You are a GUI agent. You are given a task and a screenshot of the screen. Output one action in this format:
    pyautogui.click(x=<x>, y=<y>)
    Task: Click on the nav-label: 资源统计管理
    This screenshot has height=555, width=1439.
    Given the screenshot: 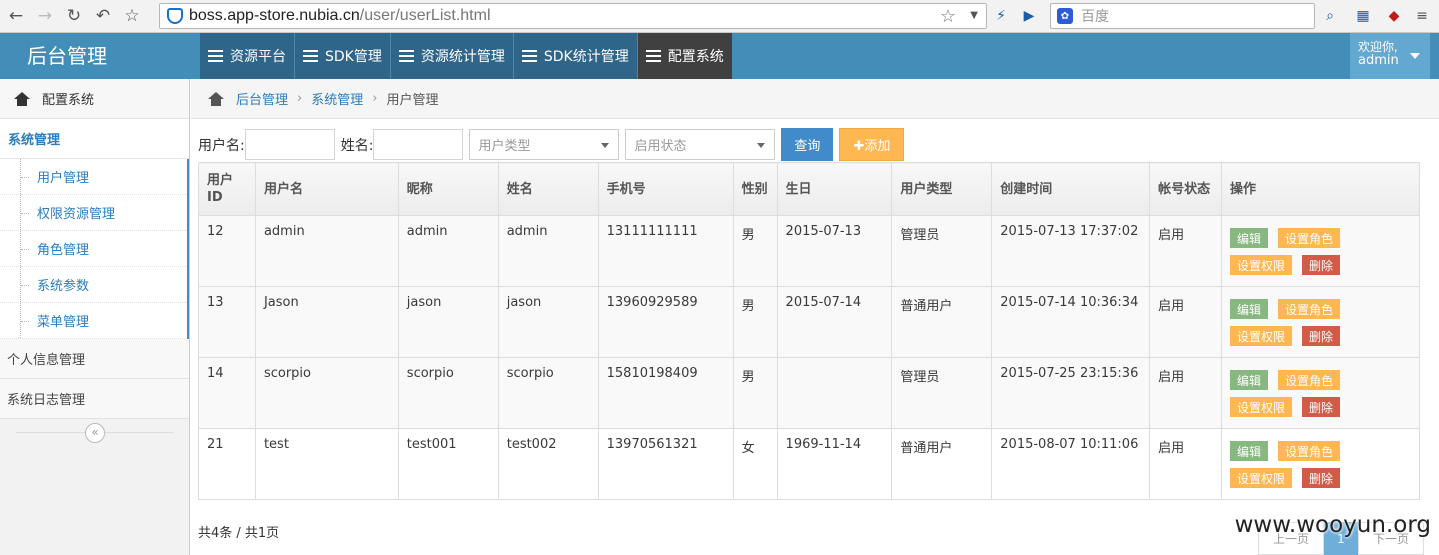 What is the action you would take?
    pyautogui.click(x=462, y=57)
    